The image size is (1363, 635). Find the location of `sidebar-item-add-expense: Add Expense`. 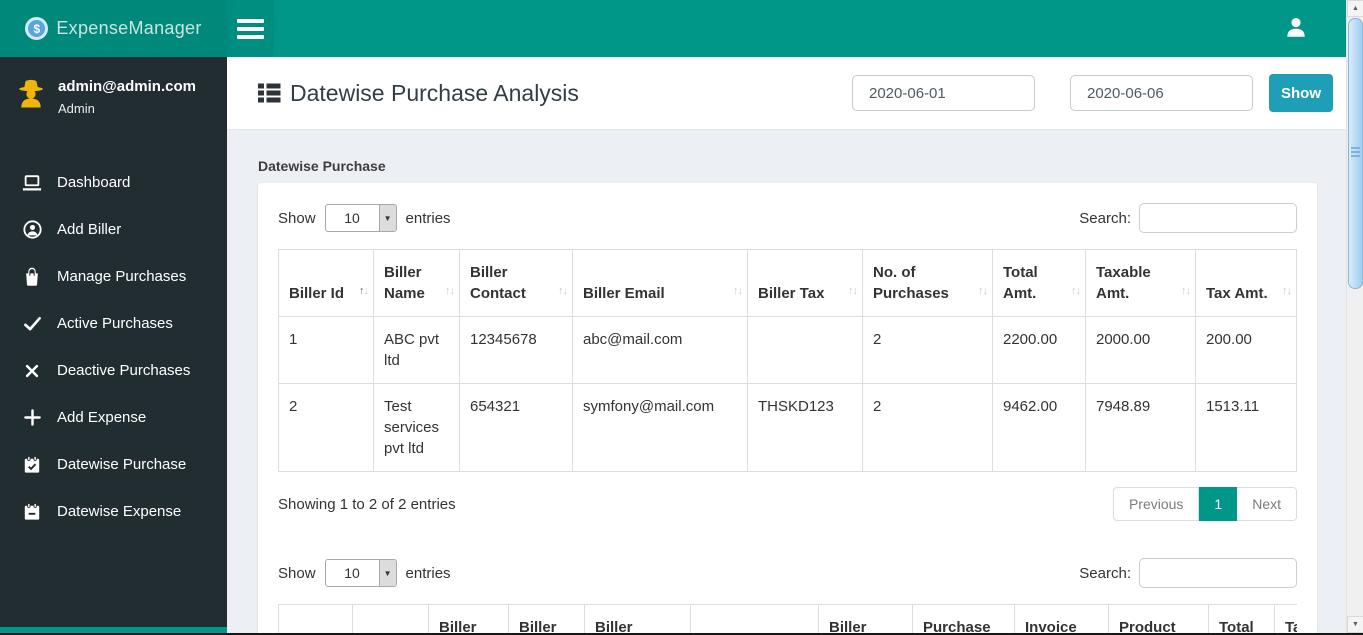

sidebar-item-add-expense: Add Expense is located at coordinates (113, 417).